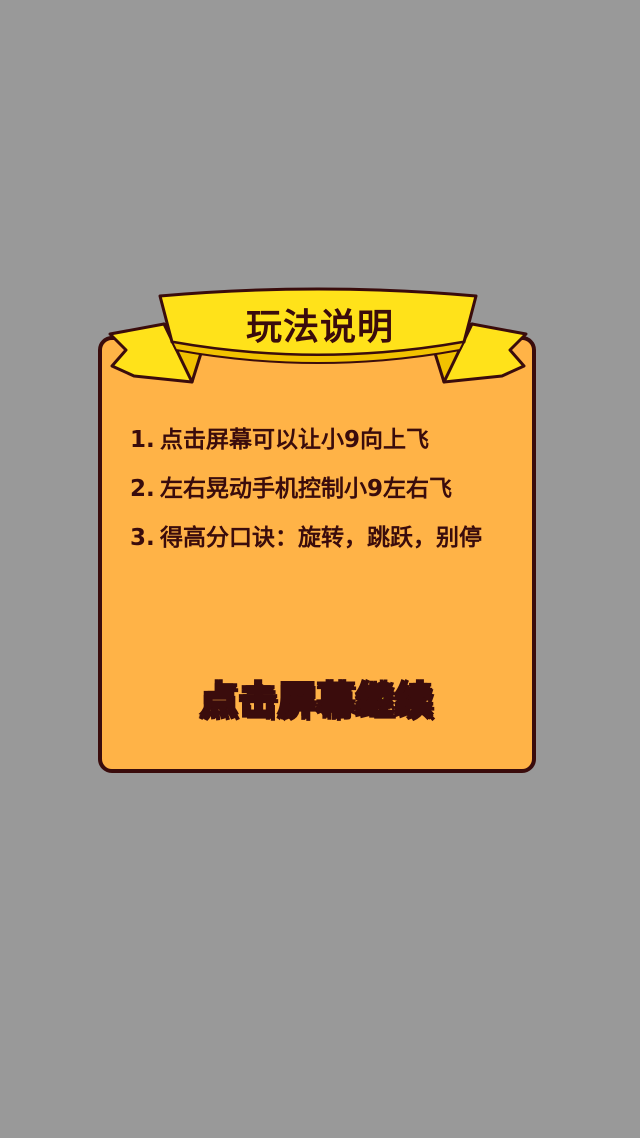  What do you see at coordinates (142, 538) in the screenshot?
I see `rule-number: 3.` at bounding box center [142, 538].